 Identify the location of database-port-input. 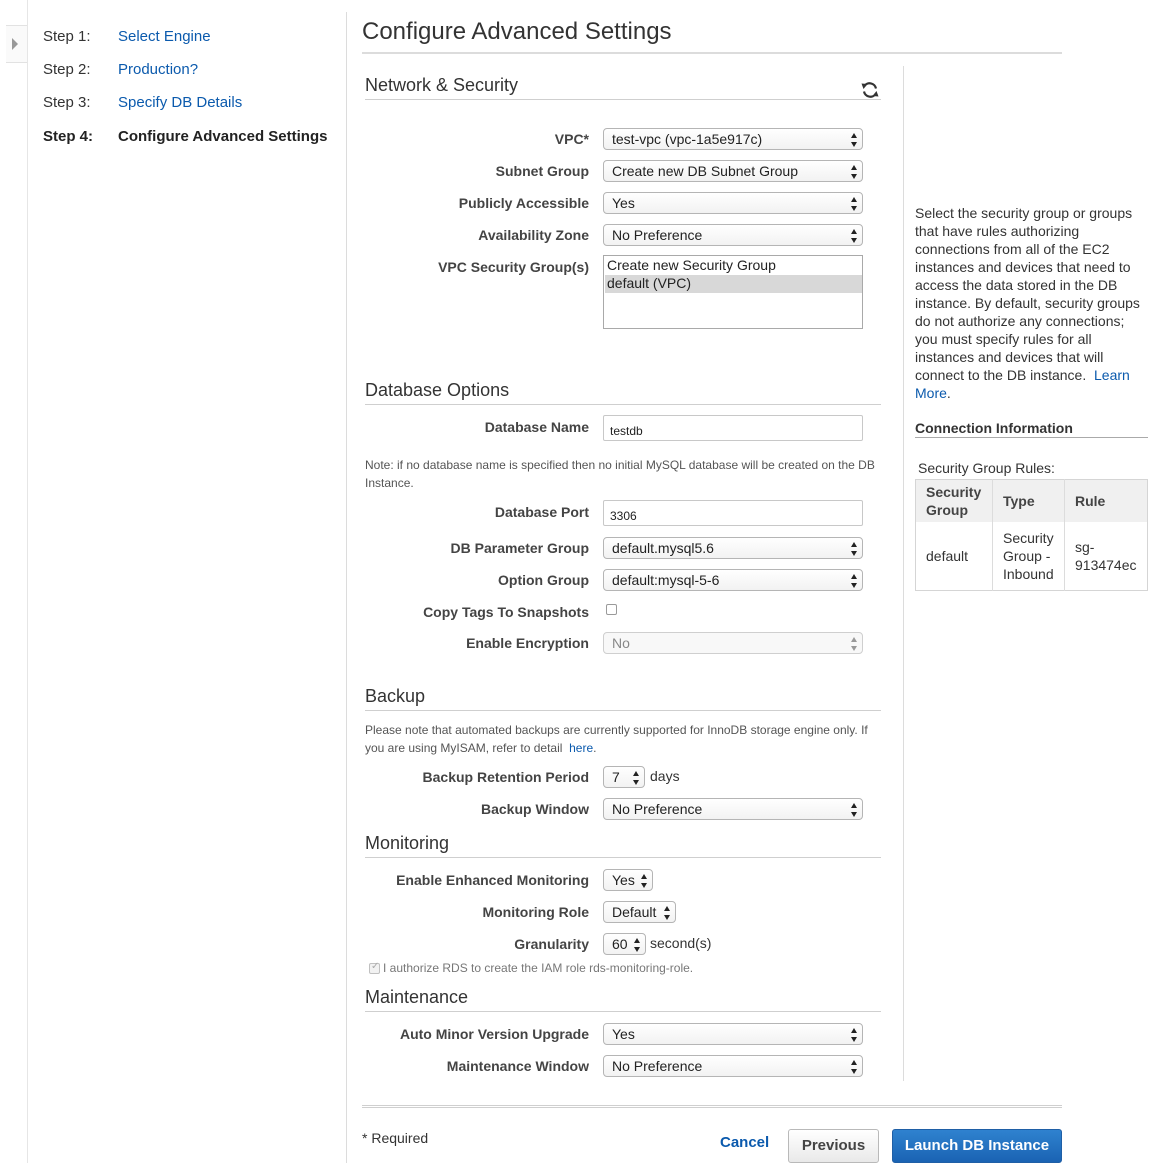
(733, 513).